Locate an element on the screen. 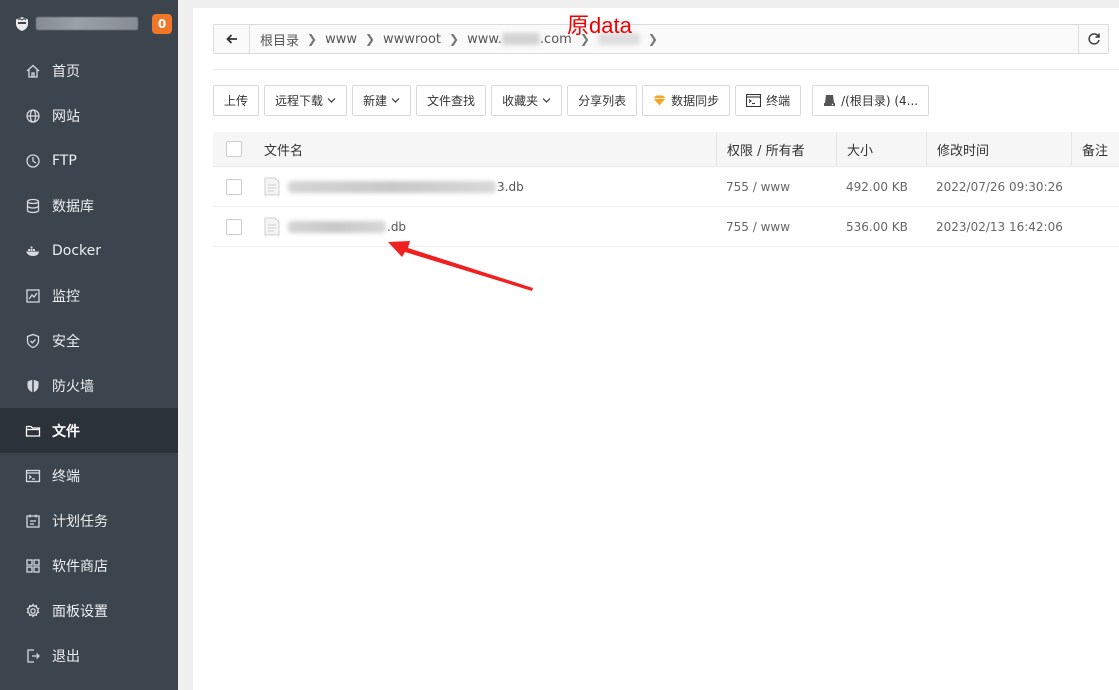 Image resolution: width=1119 pixels, height=690 pixels. remote-download-label: 远程下载 is located at coordinates (299, 101).